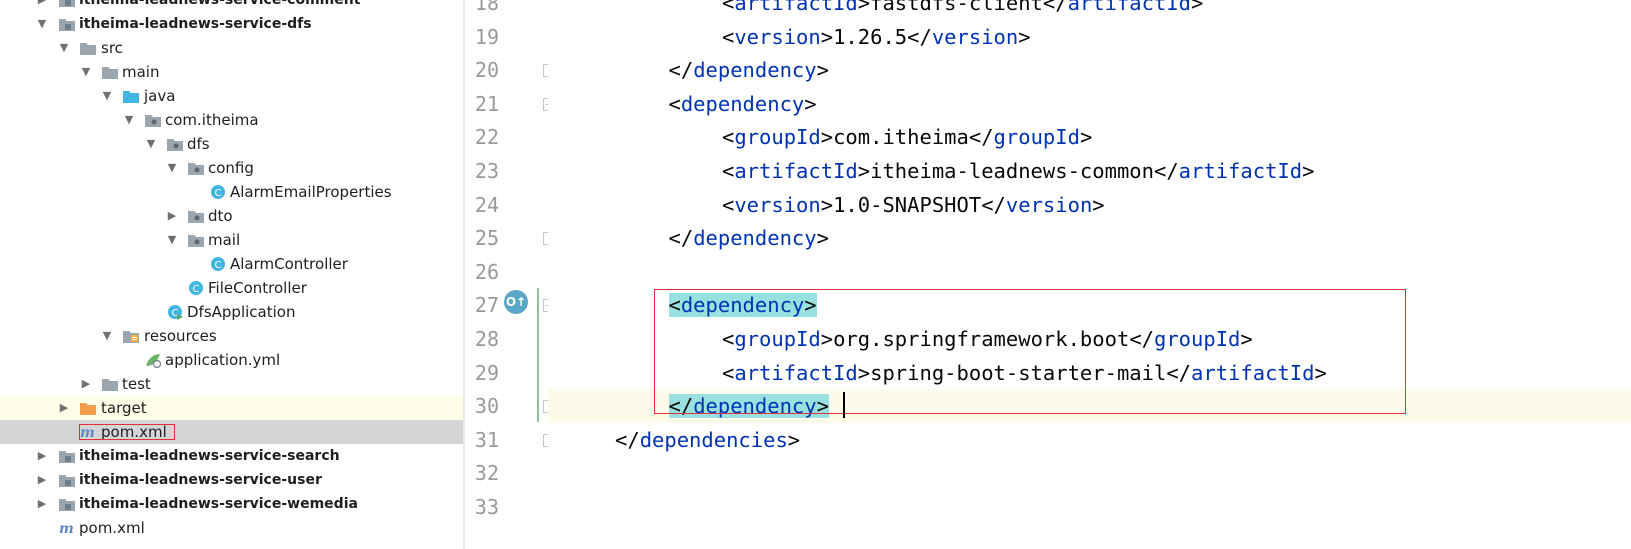 The image size is (1631, 549). I want to click on tree-item: C AlarmController, so click(232, 264).